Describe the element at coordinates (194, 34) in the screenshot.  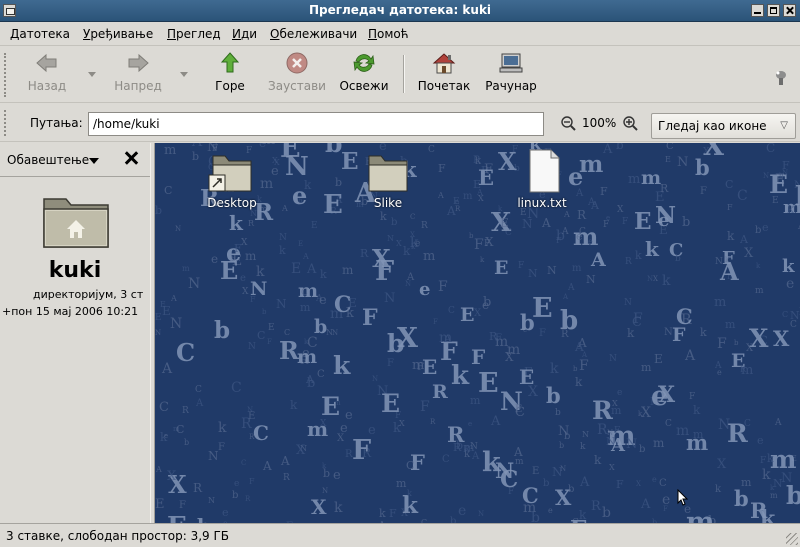
I see `menu-view: Преглед` at that location.